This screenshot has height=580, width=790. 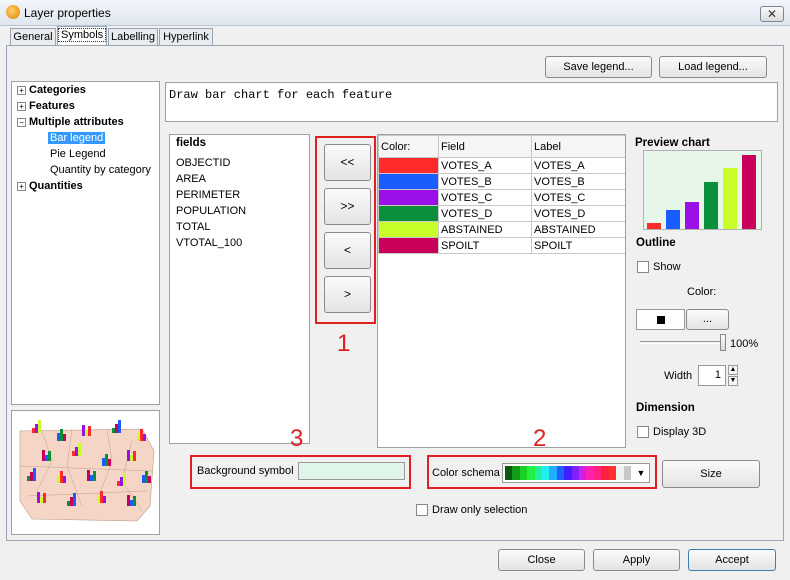 I want to click on preview-bar, so click(x=654, y=226).